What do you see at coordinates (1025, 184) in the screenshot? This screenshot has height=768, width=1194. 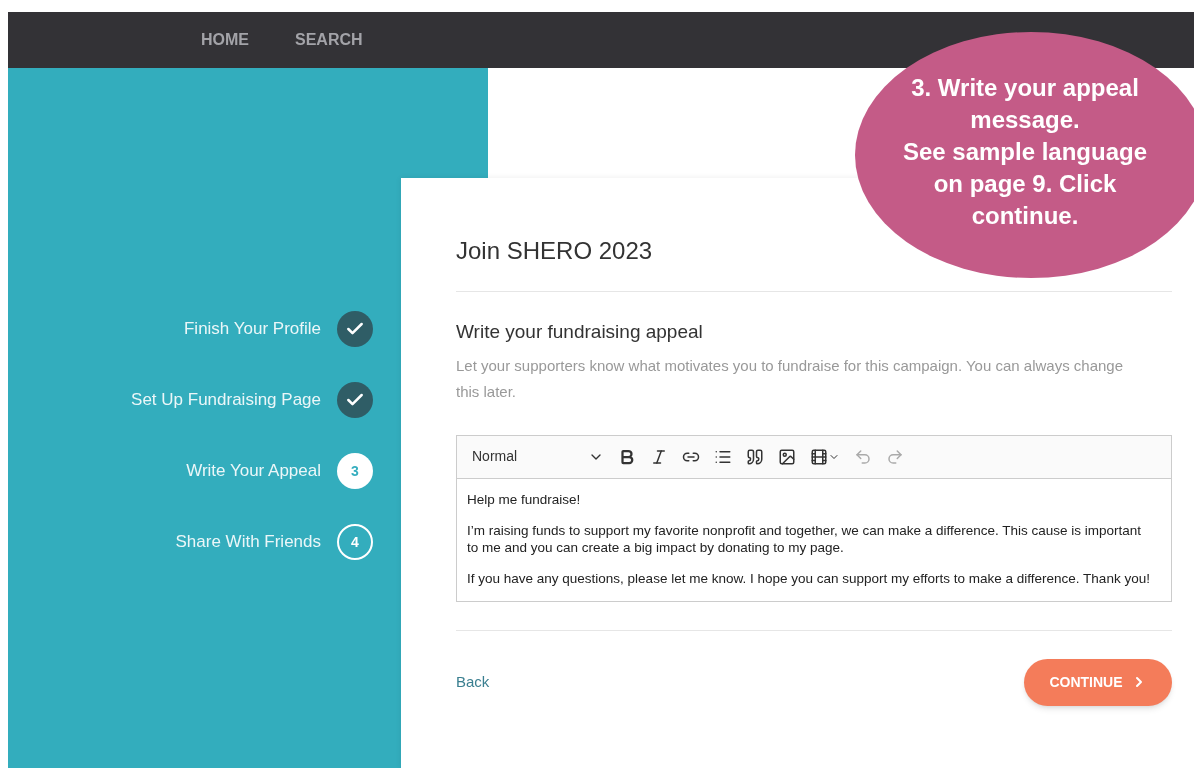 I see `callout-text: See sample language on page 9. Click continue.` at bounding box center [1025, 184].